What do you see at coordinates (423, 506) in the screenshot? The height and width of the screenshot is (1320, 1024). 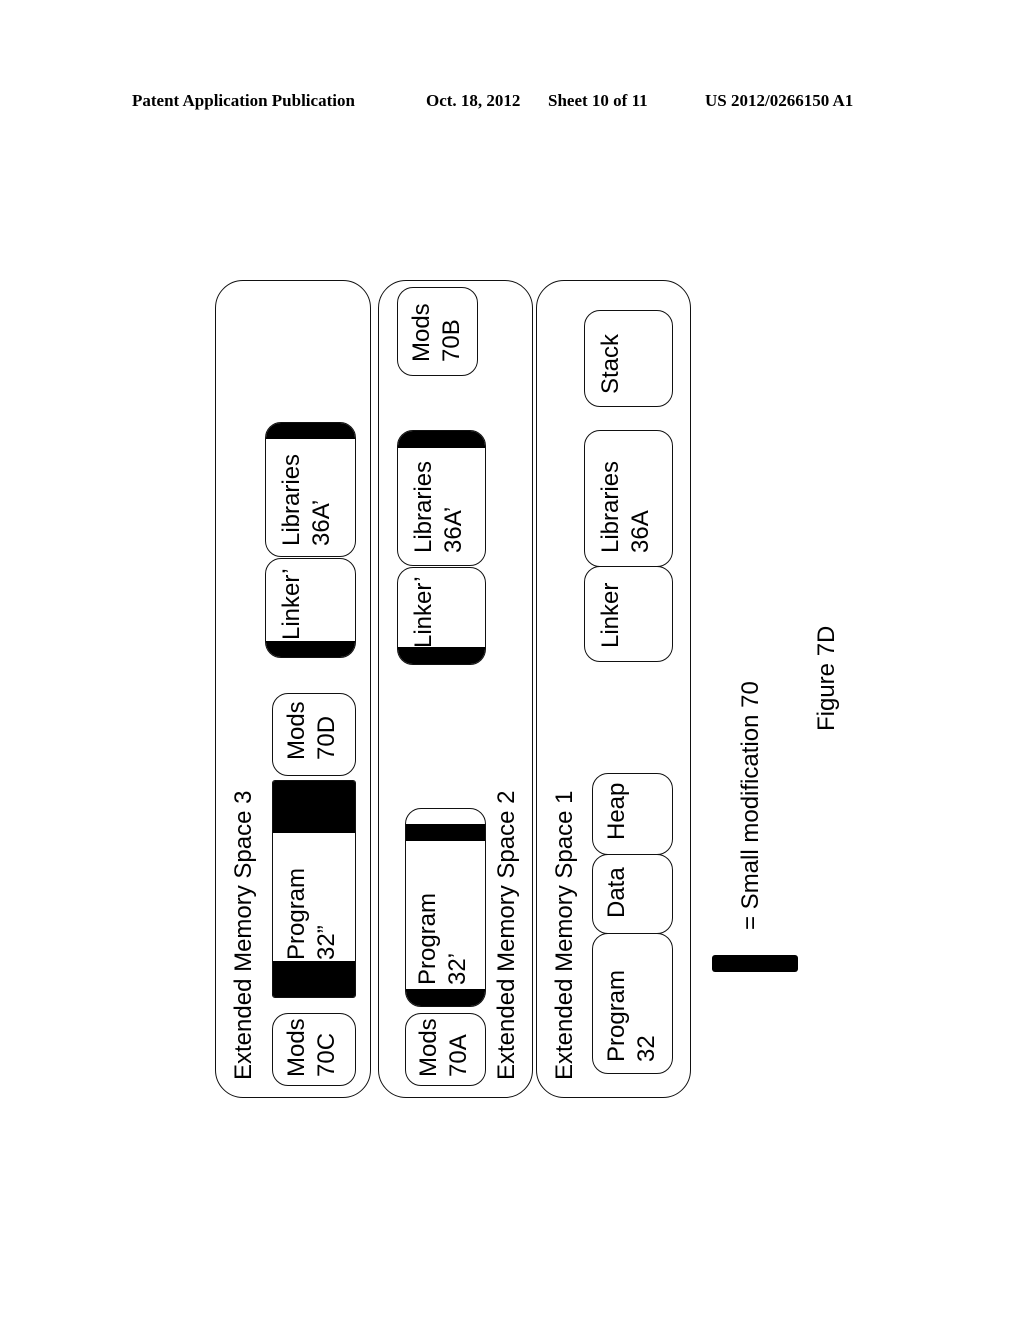 I see `libraries-36a-prime-label-space2: Libraries` at bounding box center [423, 506].